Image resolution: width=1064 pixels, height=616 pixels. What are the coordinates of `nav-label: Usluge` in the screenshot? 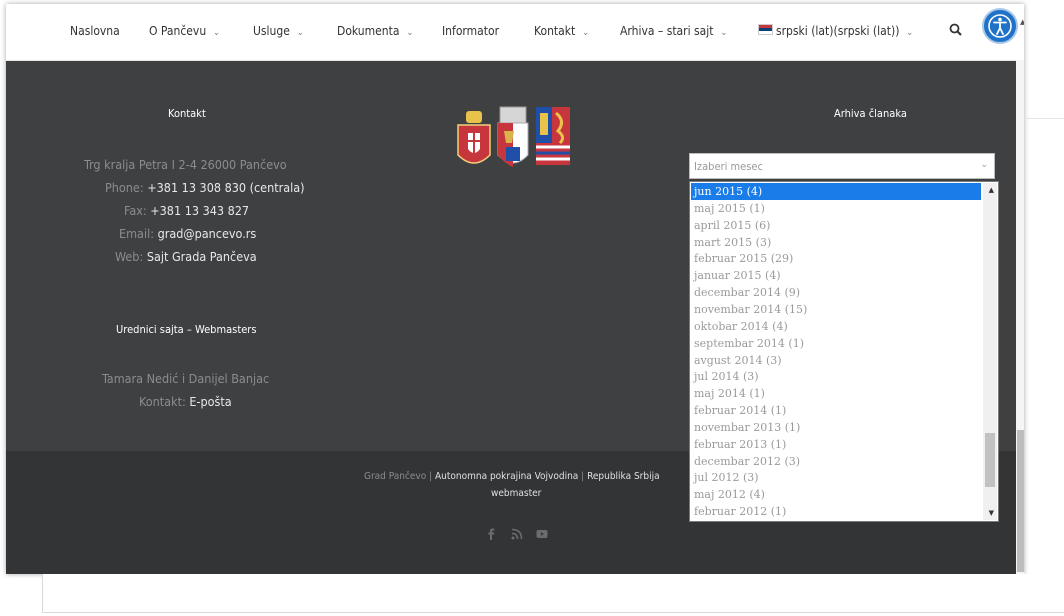 It's located at (271, 31).